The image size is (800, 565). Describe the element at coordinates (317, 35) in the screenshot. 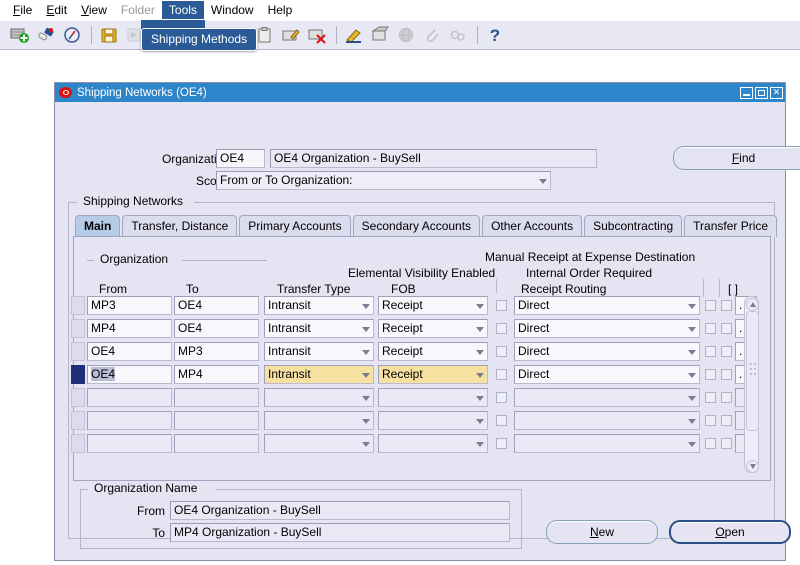

I see `delete-record-icon` at that location.